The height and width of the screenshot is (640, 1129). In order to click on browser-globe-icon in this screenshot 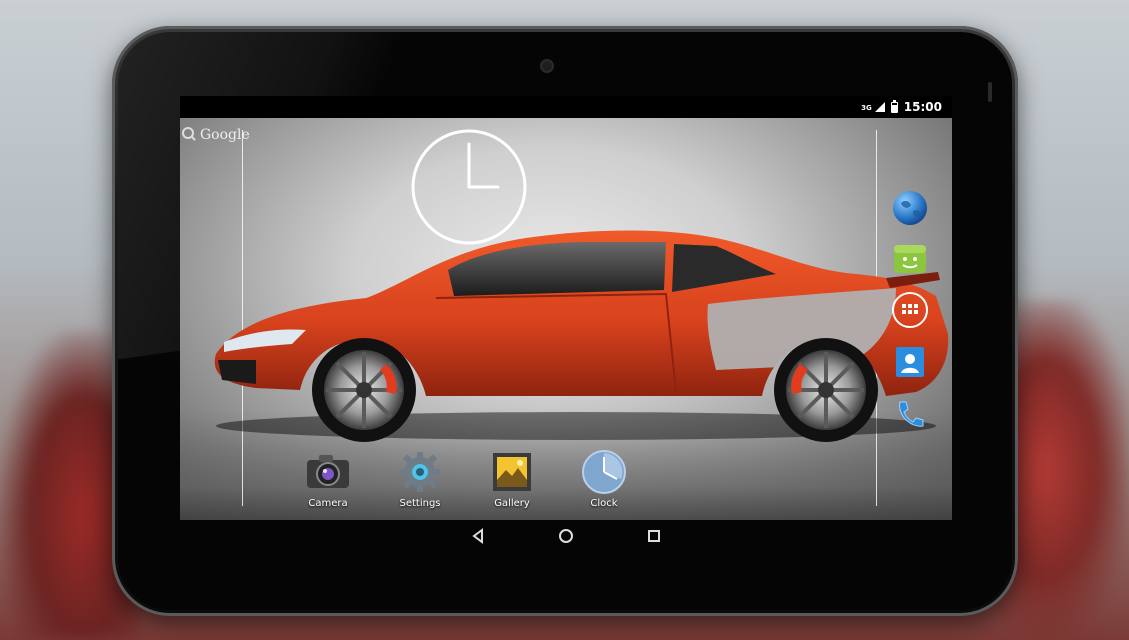, I will do `click(910, 208)`.